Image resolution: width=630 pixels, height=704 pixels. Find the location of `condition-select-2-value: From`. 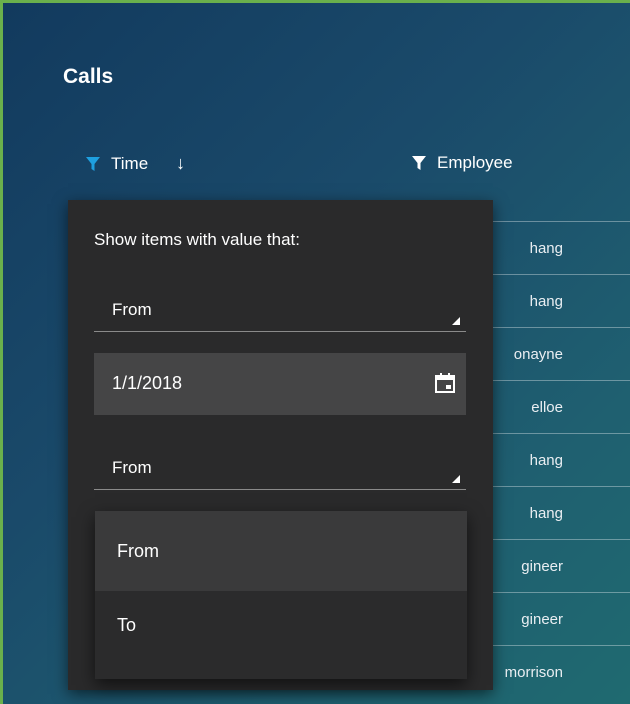

condition-select-2-value: From is located at coordinates (132, 467).